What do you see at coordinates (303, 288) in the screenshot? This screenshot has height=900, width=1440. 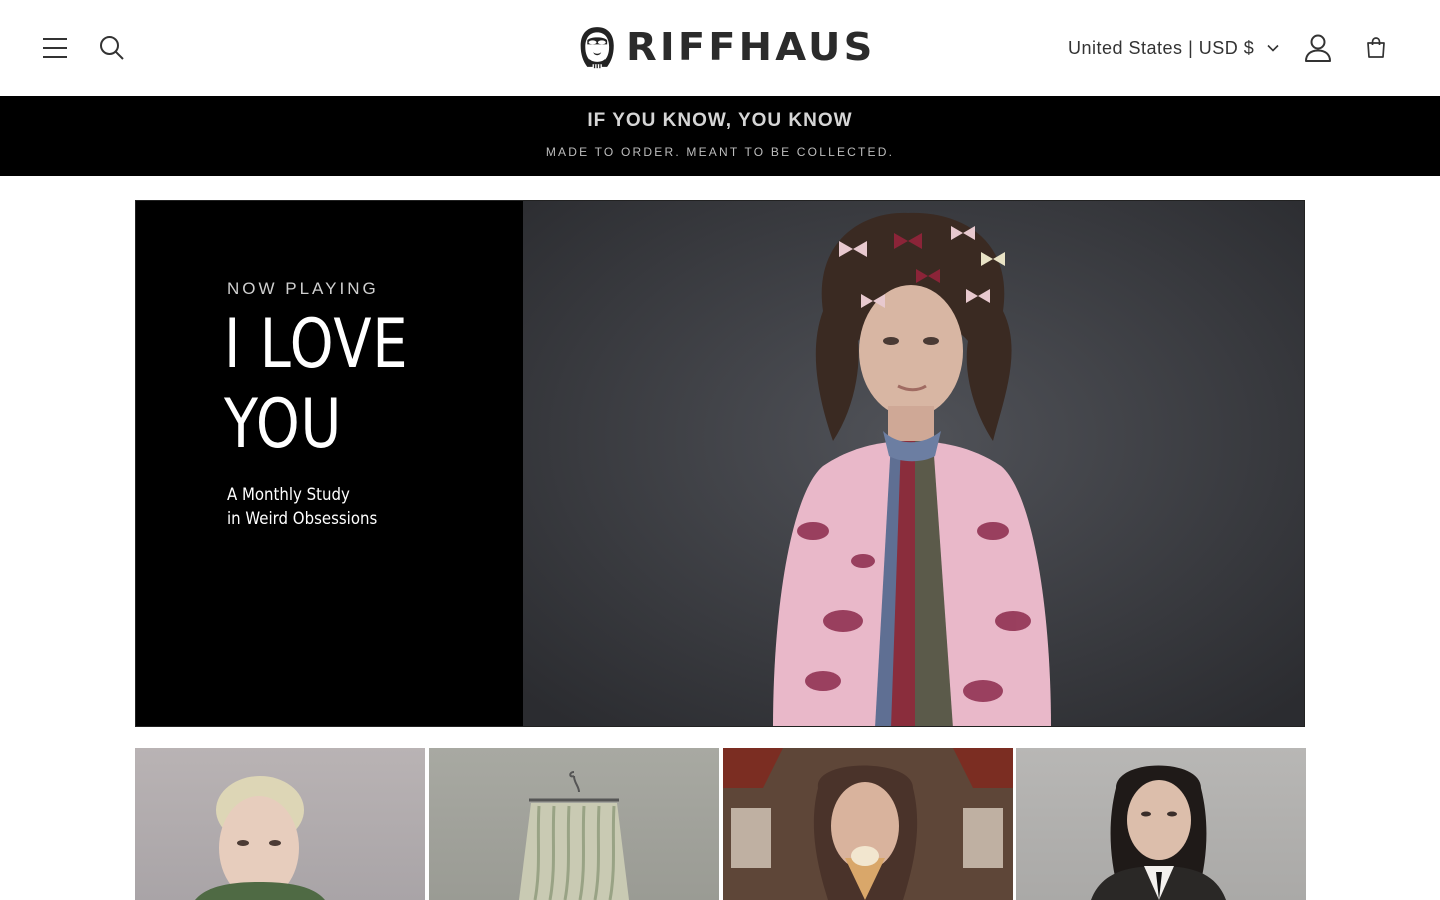 I see `hero-eyebrow: NOW PLAYING` at bounding box center [303, 288].